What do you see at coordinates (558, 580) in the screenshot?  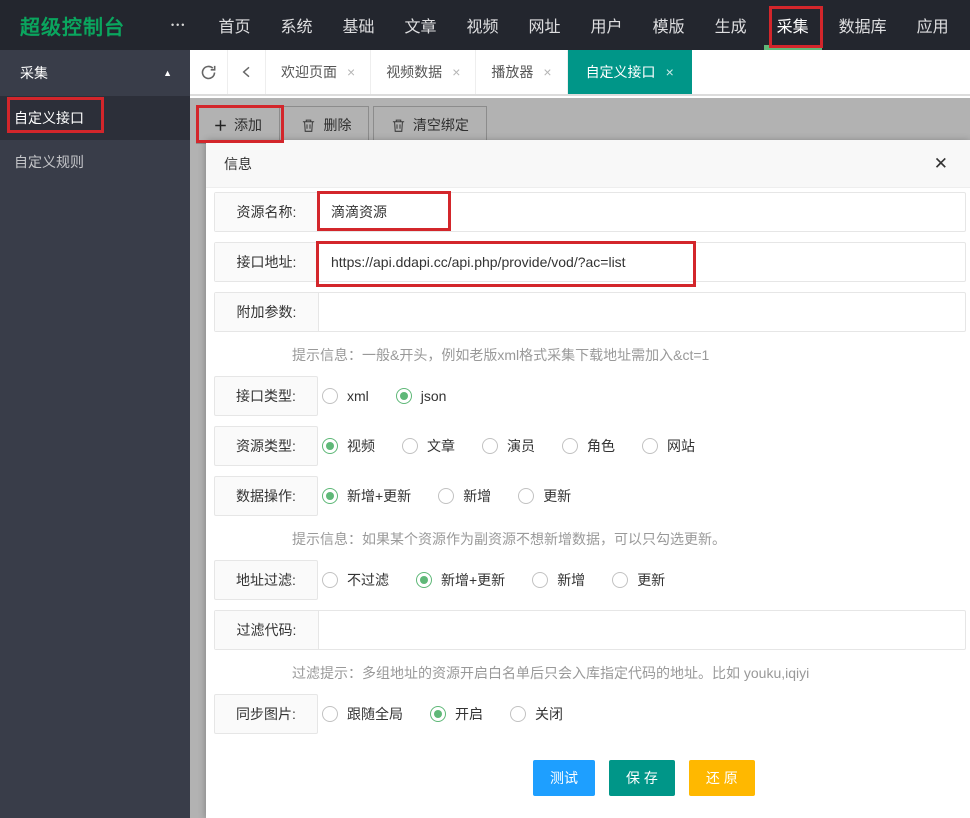 I see `radio-filter-add: 新增` at bounding box center [558, 580].